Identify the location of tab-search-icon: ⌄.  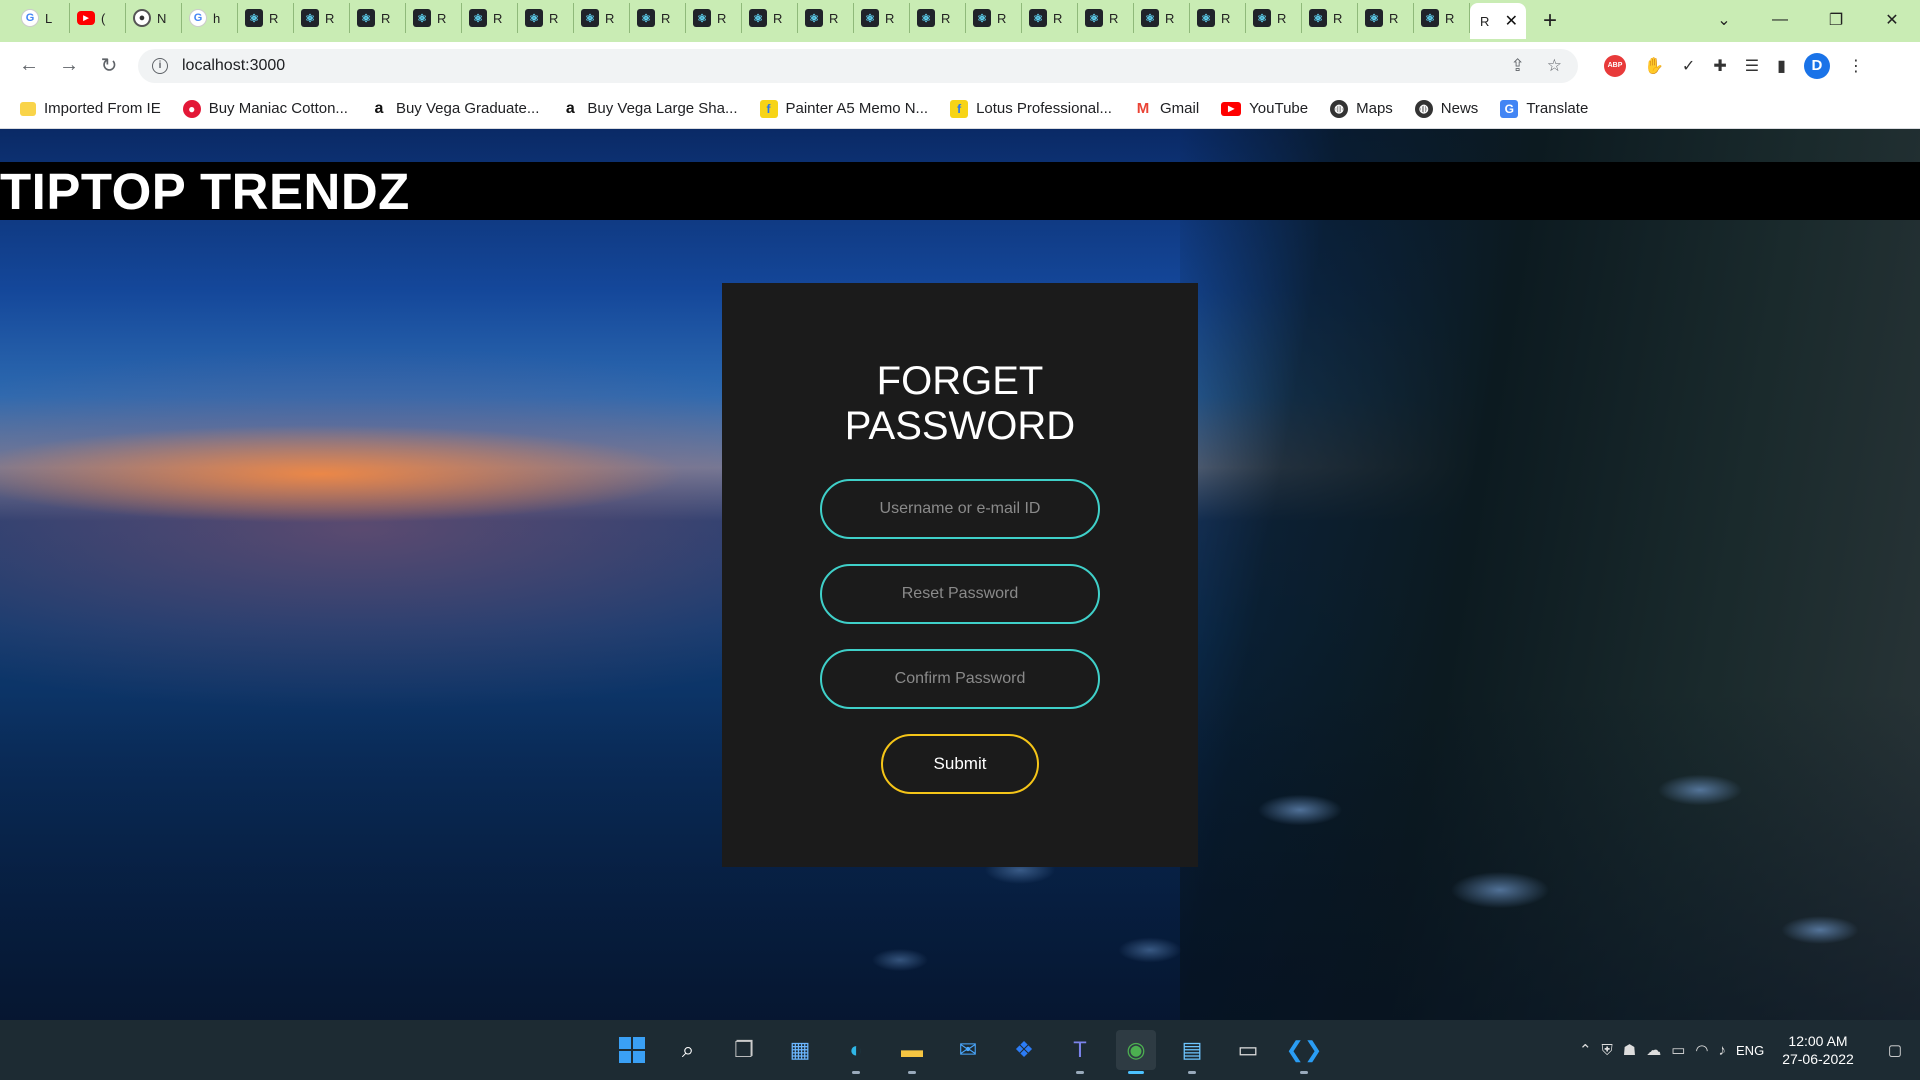
(1724, 20).